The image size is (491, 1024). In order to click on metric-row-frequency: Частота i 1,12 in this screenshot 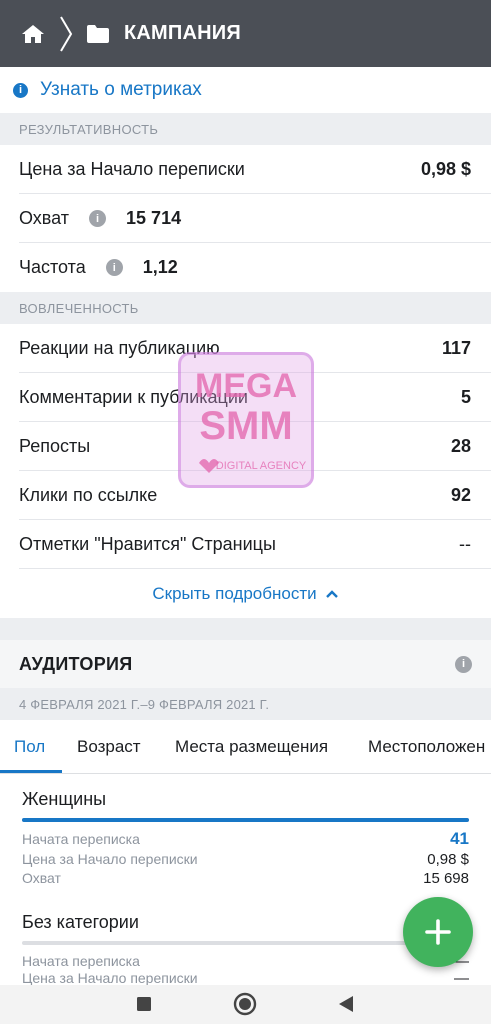, I will do `click(245, 267)`.